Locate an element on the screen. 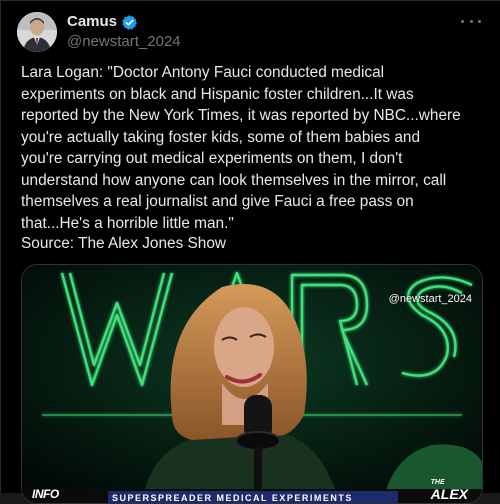 The width and height of the screenshot is (500, 504). avatar-image is located at coordinates (37, 32).